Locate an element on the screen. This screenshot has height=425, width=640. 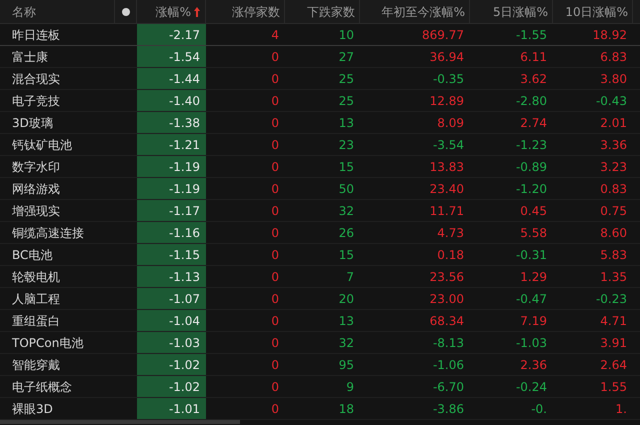
table-cell-text: 4 is located at coordinates (275, 35).